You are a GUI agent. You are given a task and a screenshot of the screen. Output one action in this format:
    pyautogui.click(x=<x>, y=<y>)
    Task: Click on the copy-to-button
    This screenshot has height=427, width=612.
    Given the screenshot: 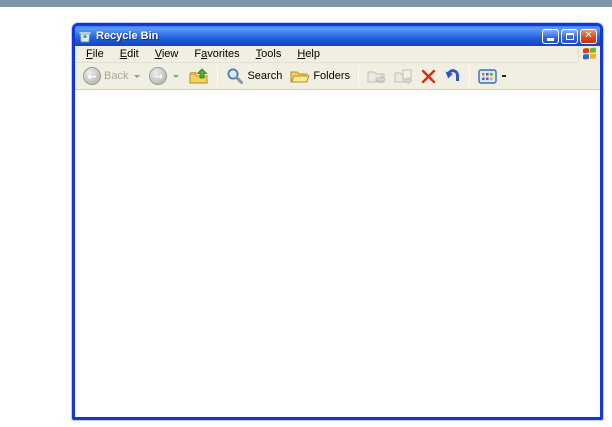 What is the action you would take?
    pyautogui.click(x=403, y=76)
    